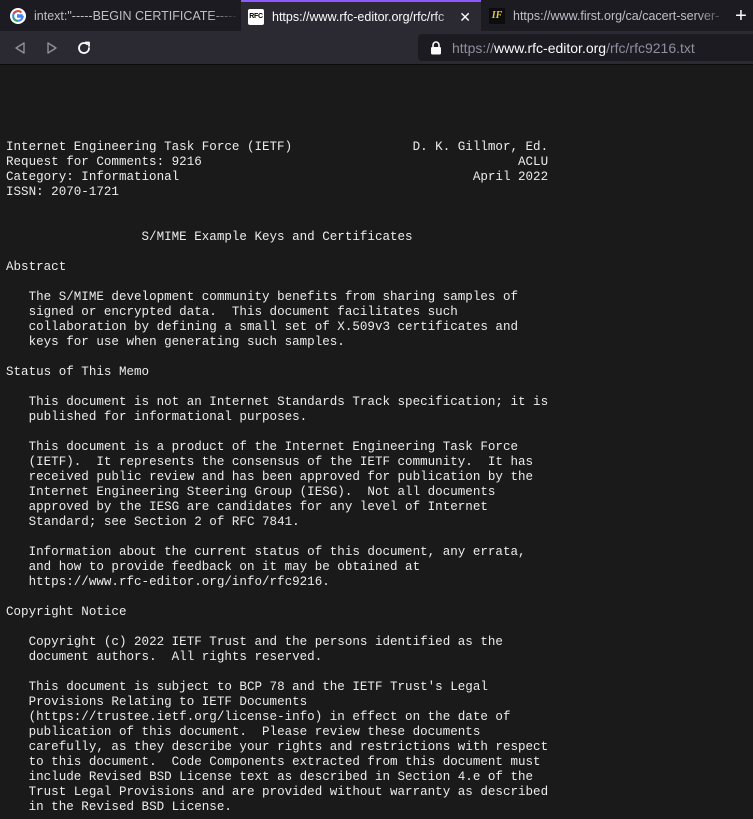 The image size is (753, 819). What do you see at coordinates (277, 177) in the screenshot?
I see `doc-header-line: Category: Informational April 2022` at bounding box center [277, 177].